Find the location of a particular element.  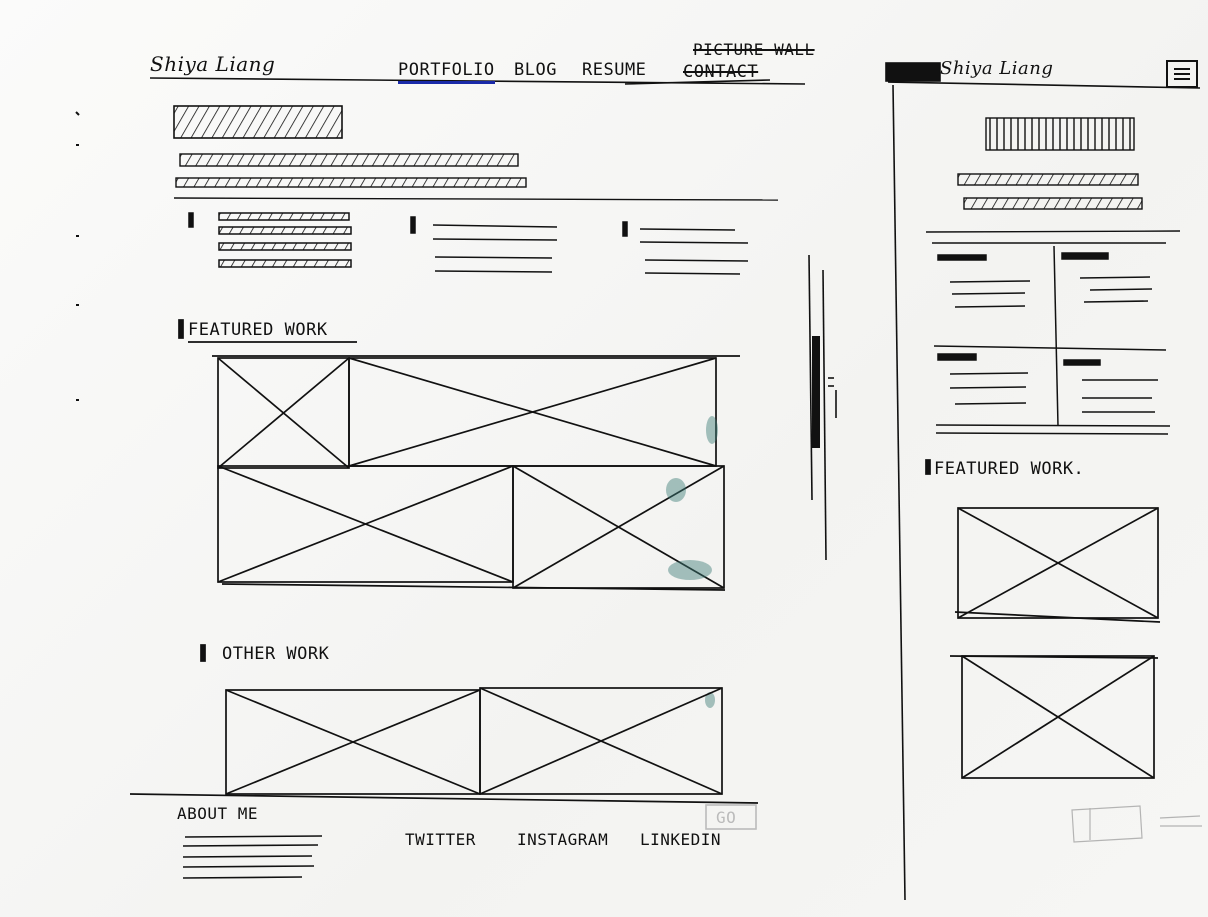

mobile-featured-cards is located at coordinates (1043, 619).